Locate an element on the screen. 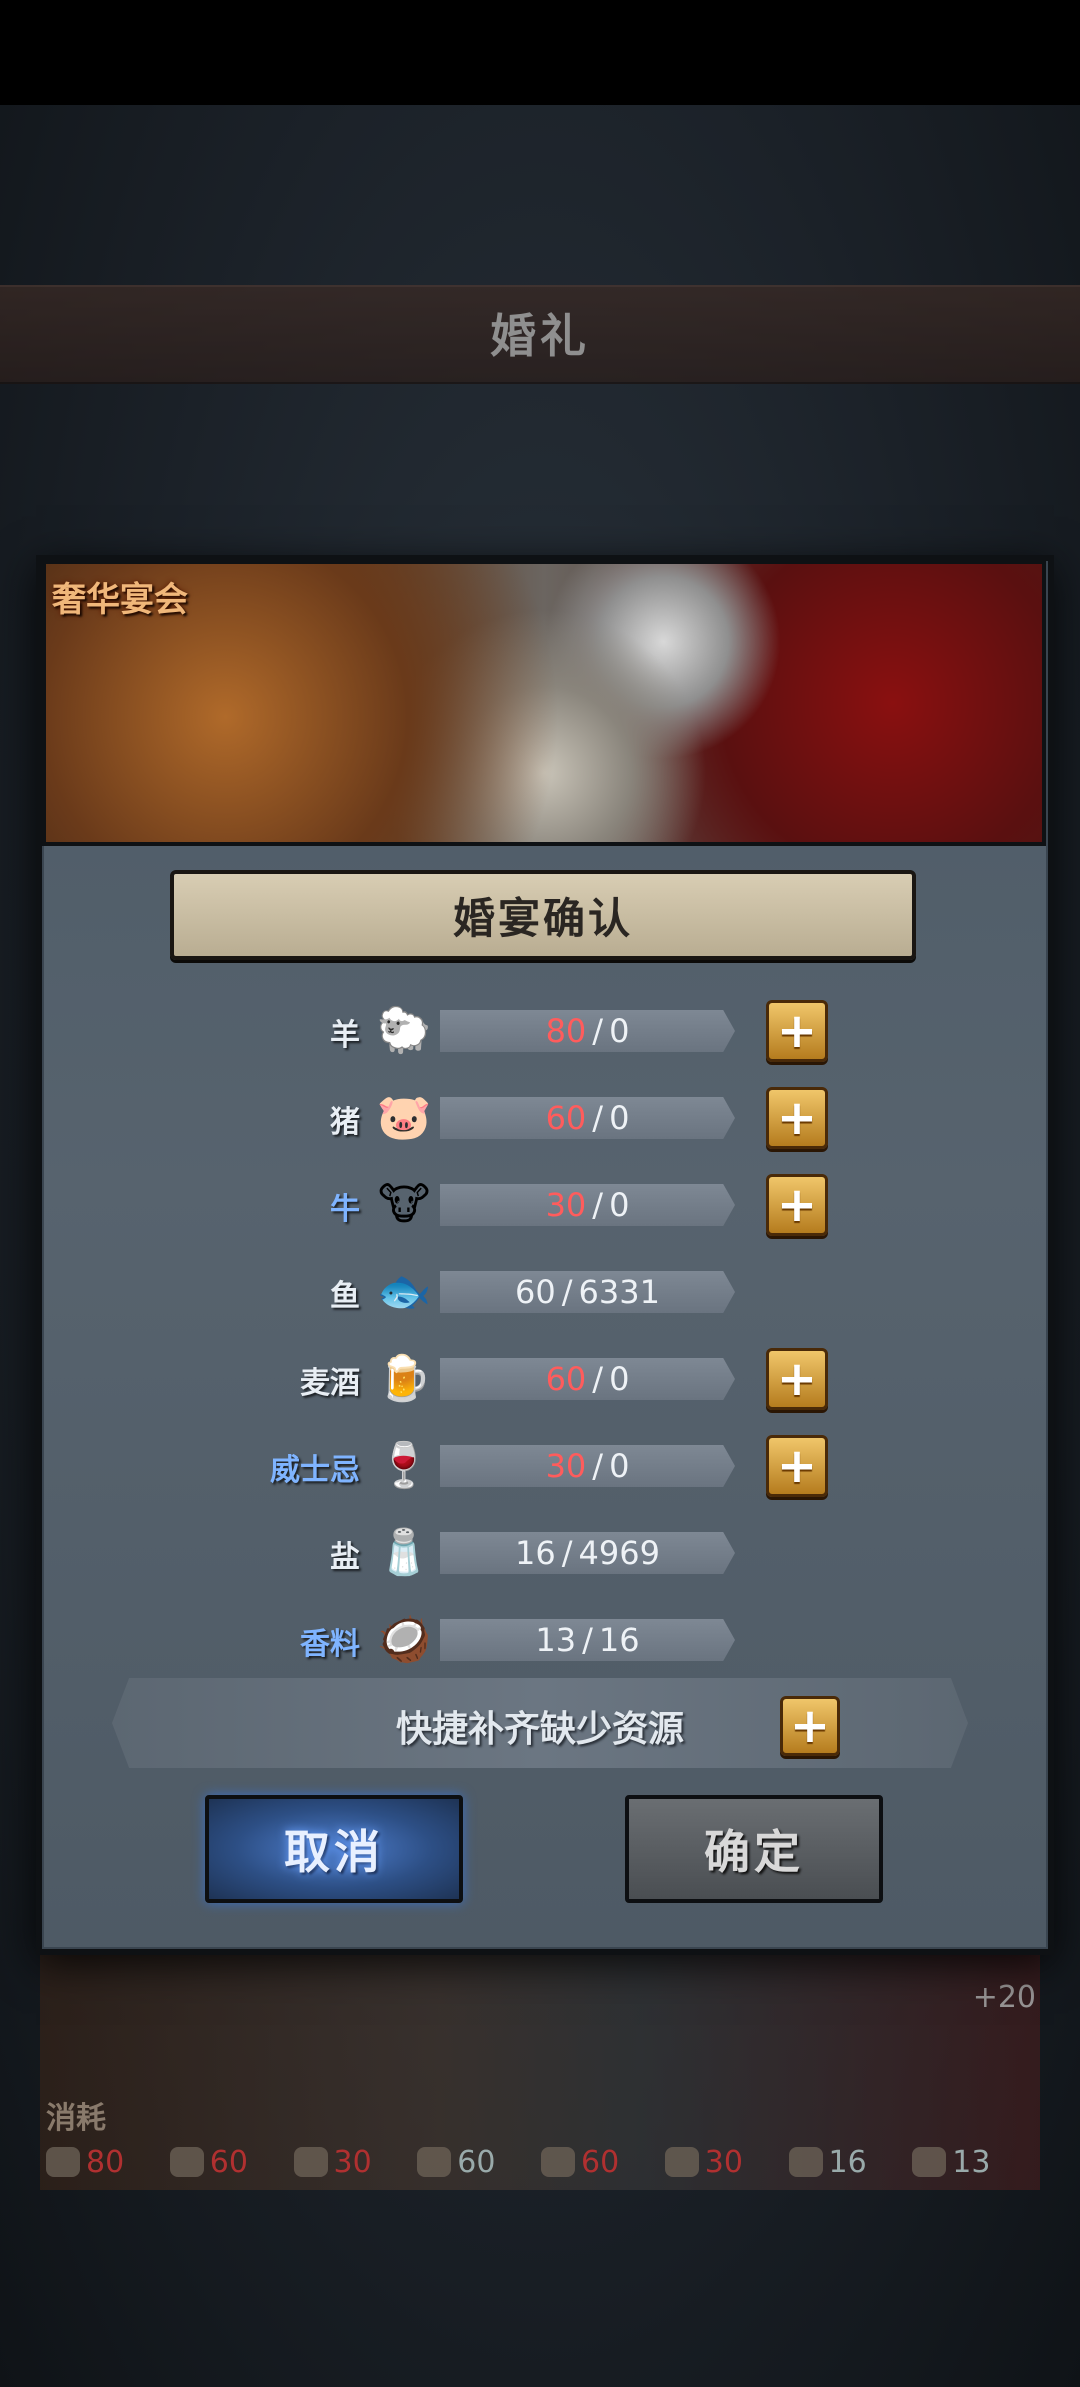 This screenshot has height=2387, width=1080. resource-amount-bar: 16/4969 is located at coordinates (587, 1553).